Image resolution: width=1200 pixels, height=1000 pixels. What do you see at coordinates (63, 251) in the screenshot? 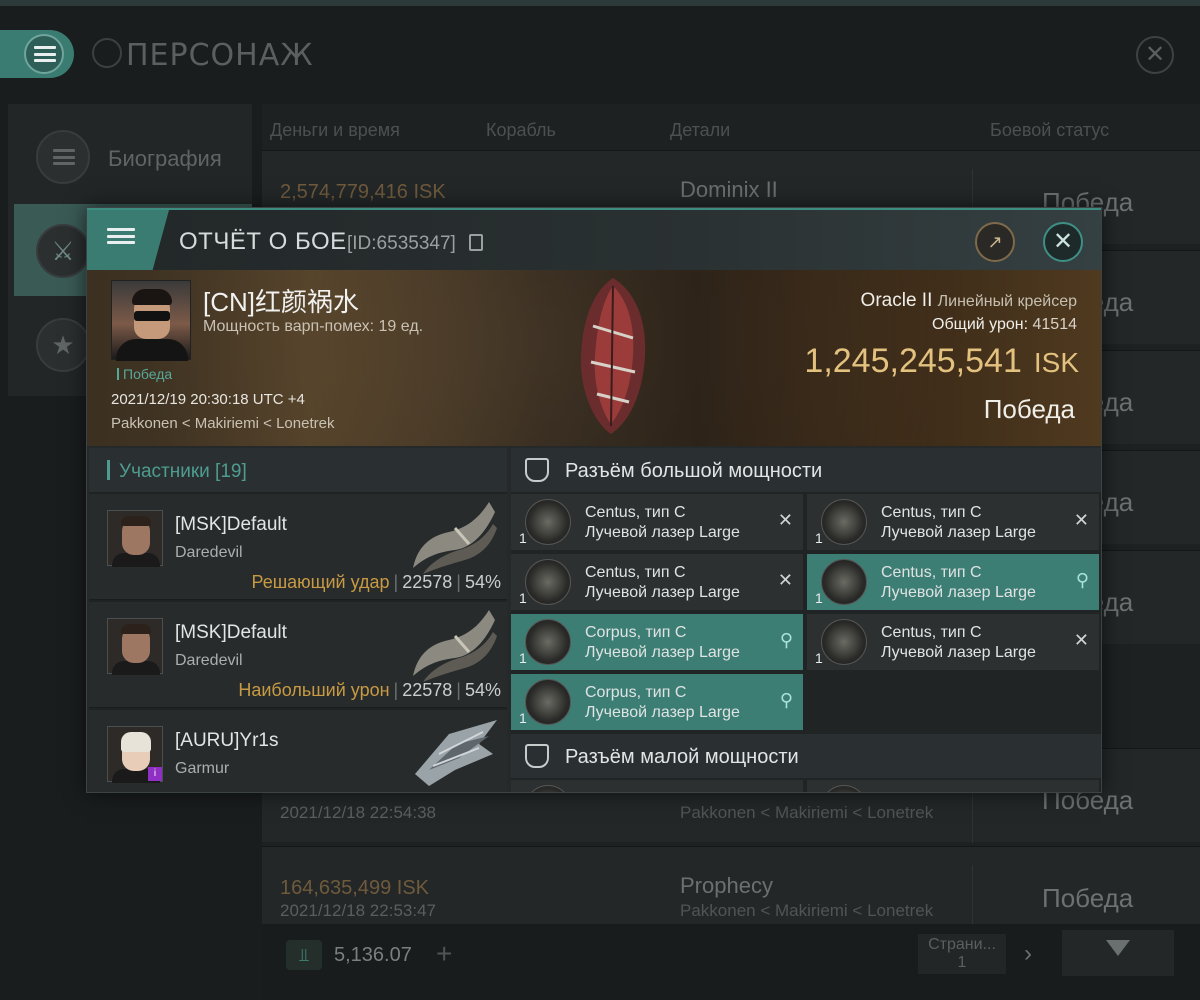
I see `crossed-swords-icon: ⚔` at bounding box center [63, 251].